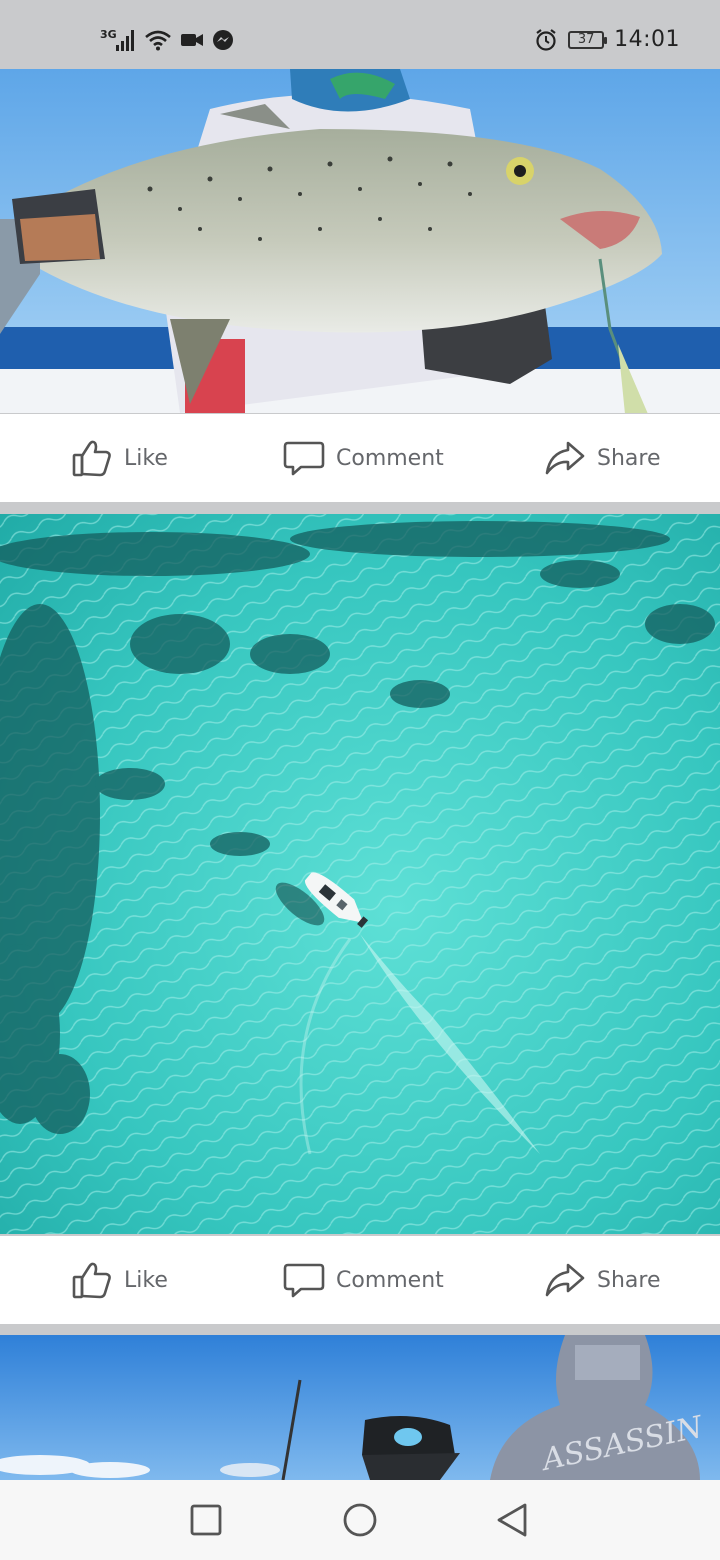 The image size is (720, 1560). Describe the element at coordinates (360, 34) in the screenshot. I see `status-bar: 3G 37 14:01` at that location.